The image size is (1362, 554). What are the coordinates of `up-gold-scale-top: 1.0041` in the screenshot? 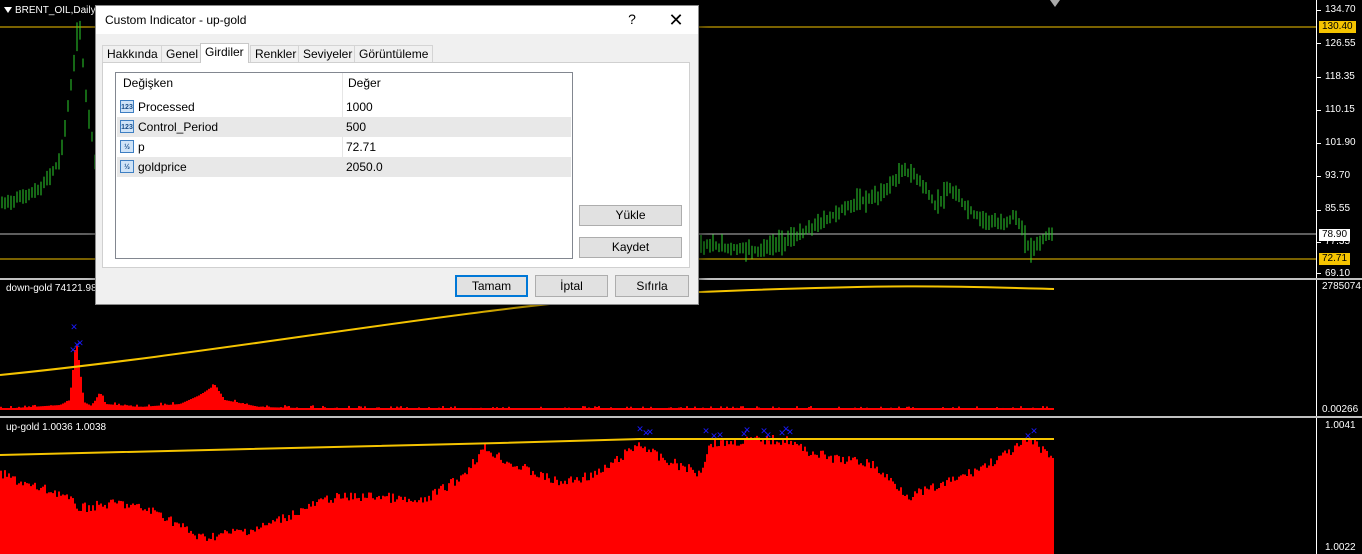 It's located at (1340, 425).